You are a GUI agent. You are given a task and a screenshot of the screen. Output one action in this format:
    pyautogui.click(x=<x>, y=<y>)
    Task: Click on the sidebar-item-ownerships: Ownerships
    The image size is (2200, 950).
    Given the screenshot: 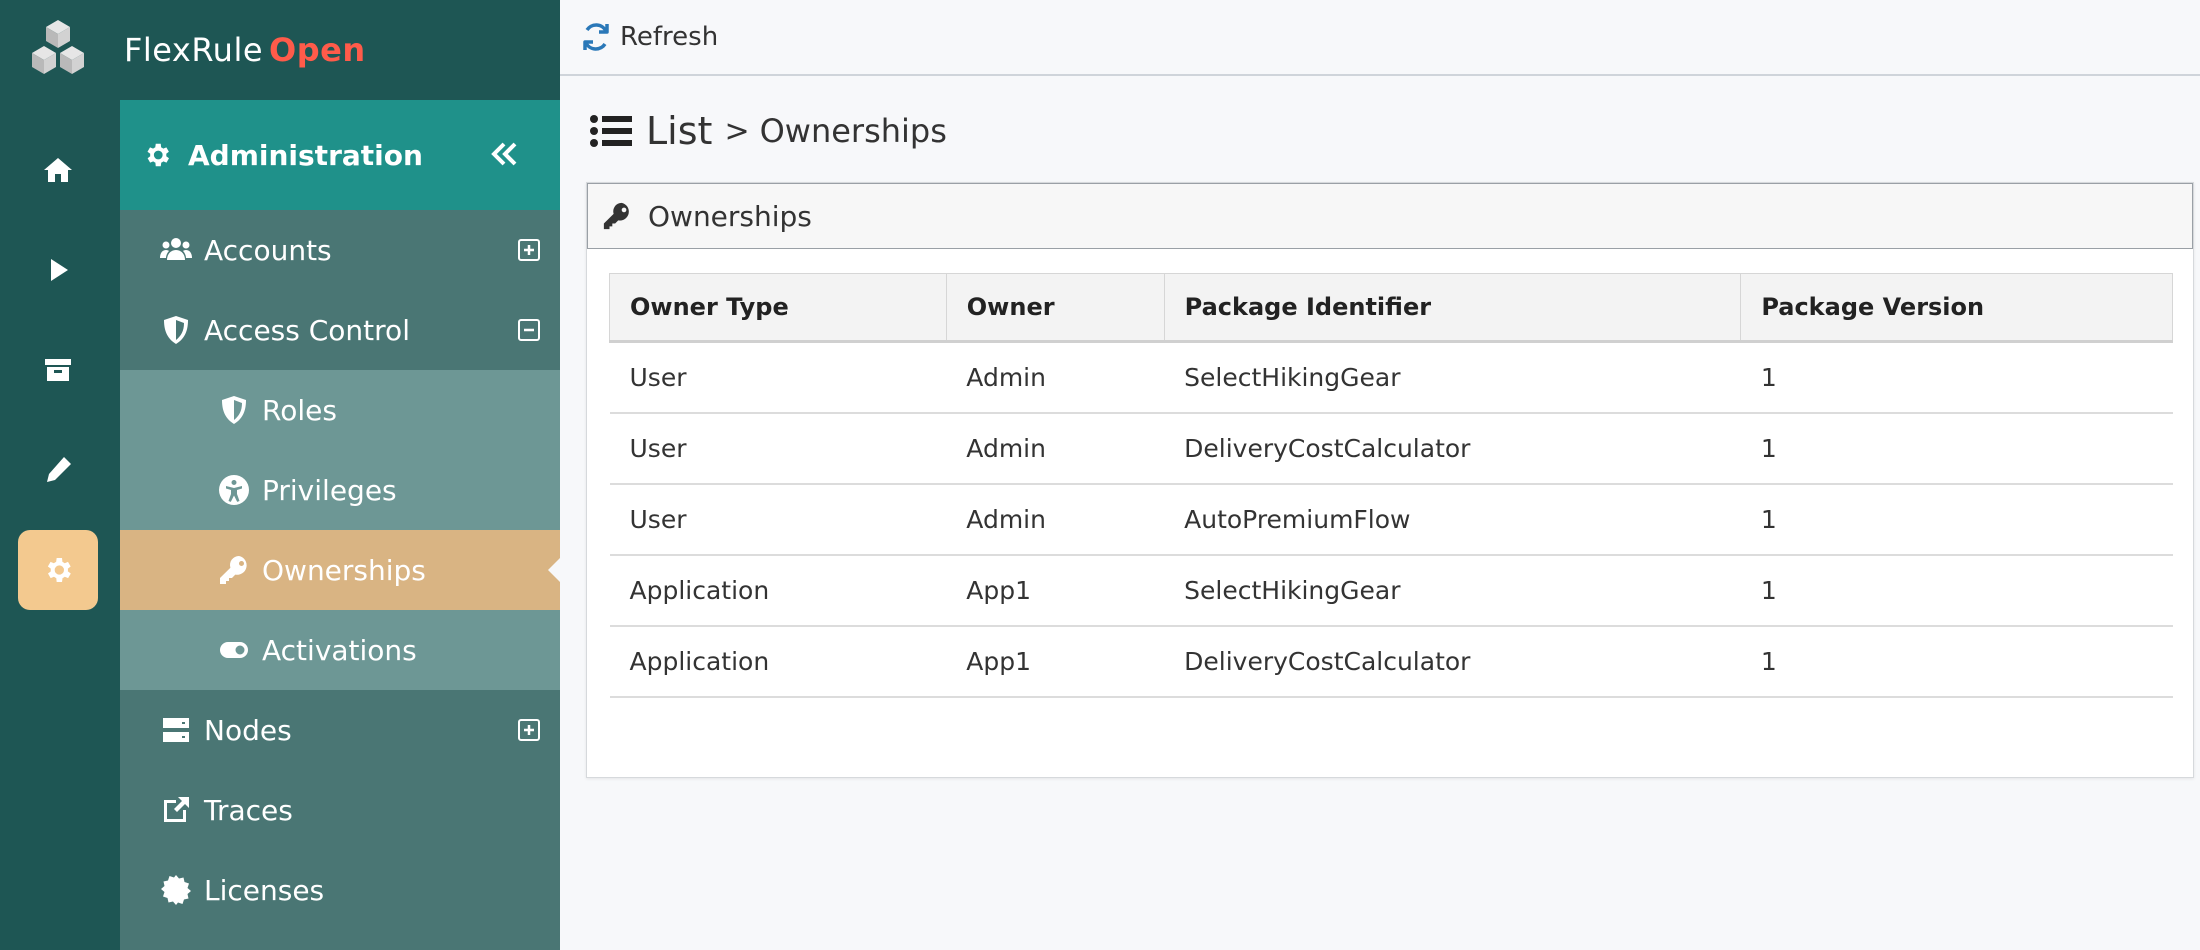 What is the action you would take?
    pyautogui.click(x=340, y=570)
    